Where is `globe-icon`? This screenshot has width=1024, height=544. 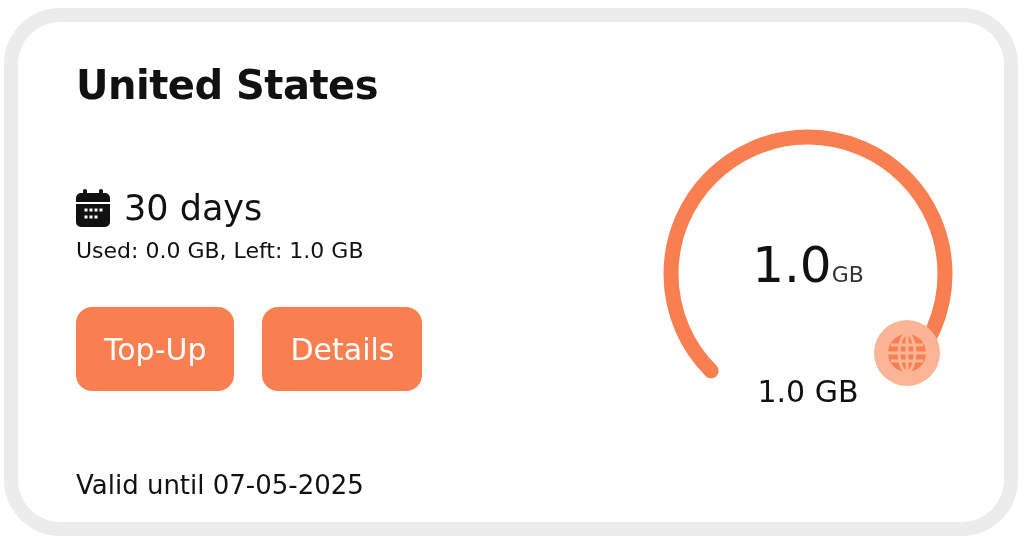
globe-icon is located at coordinates (907, 353).